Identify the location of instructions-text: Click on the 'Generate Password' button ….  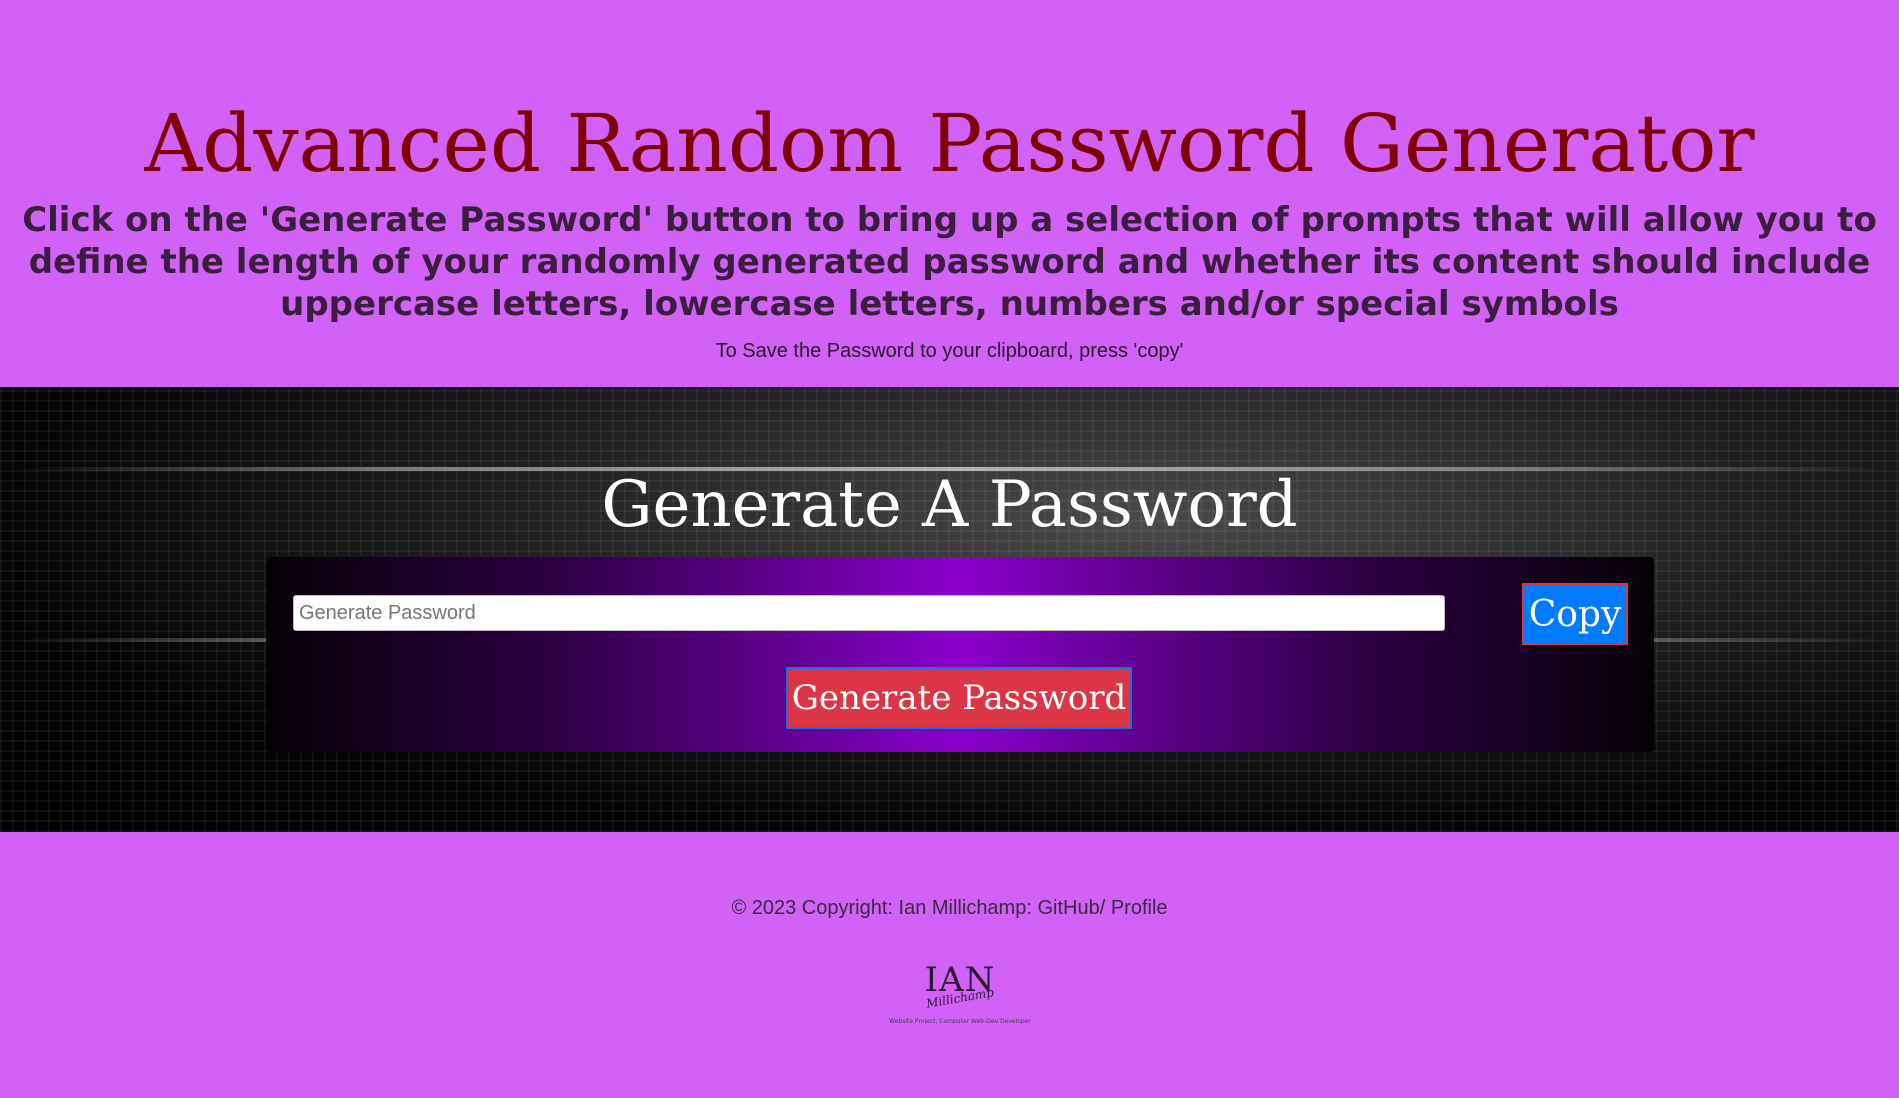
(949, 262).